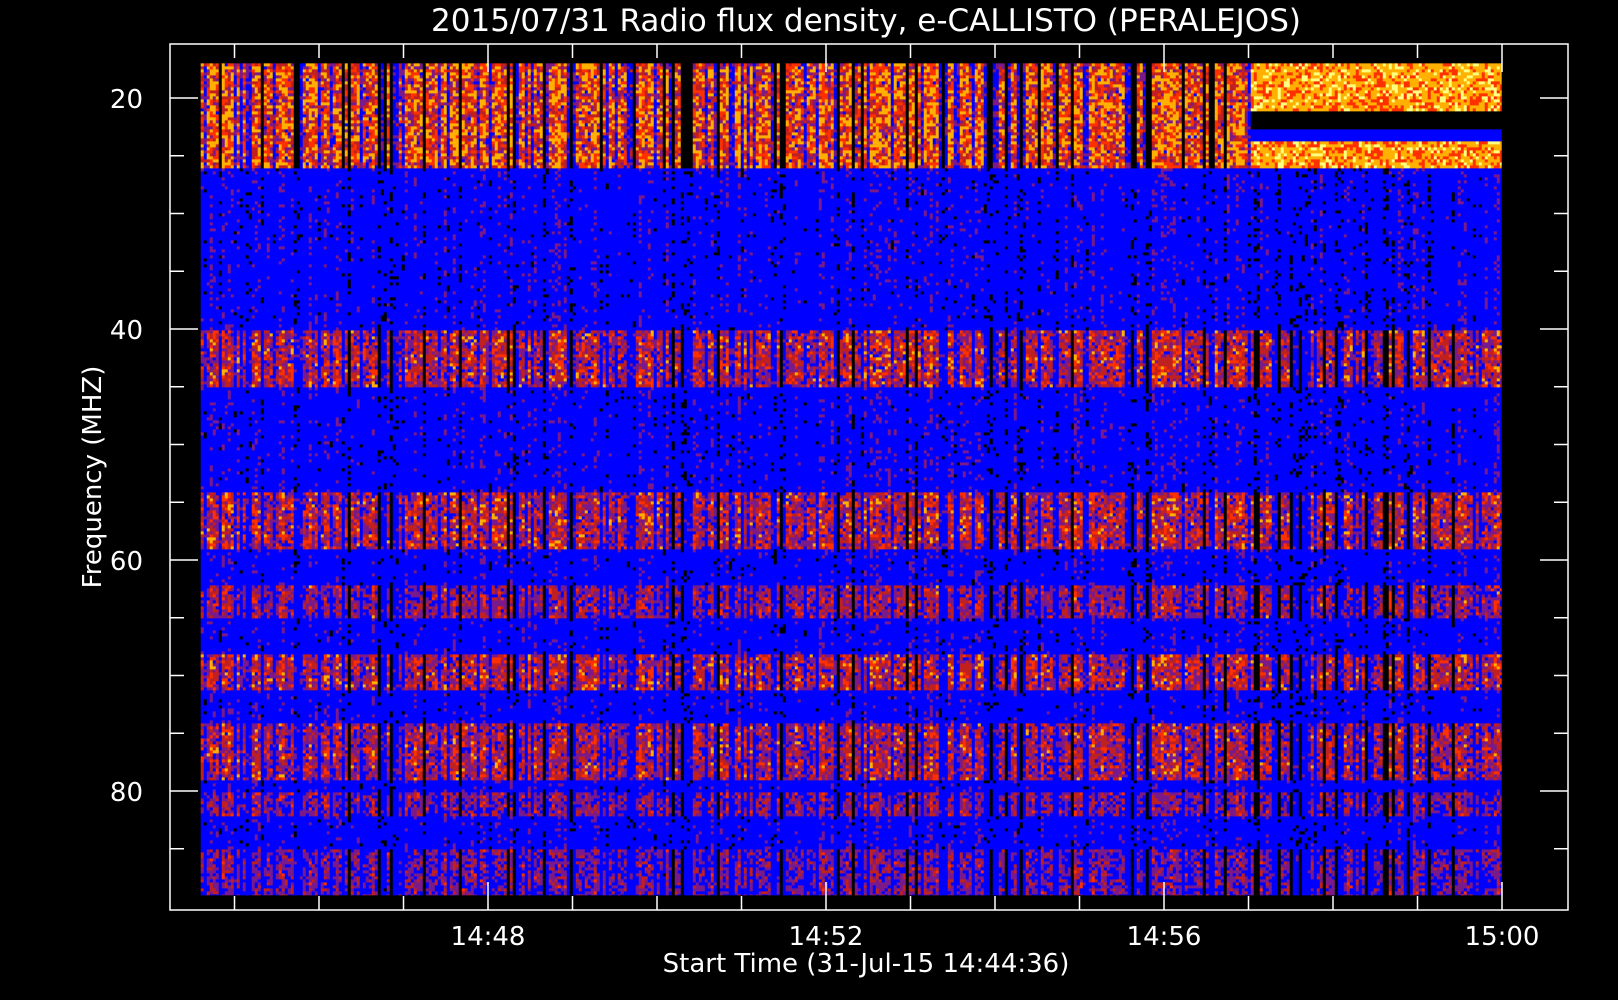  I want to click on y-axis-label: Frequency (MHZ), so click(93, 477).